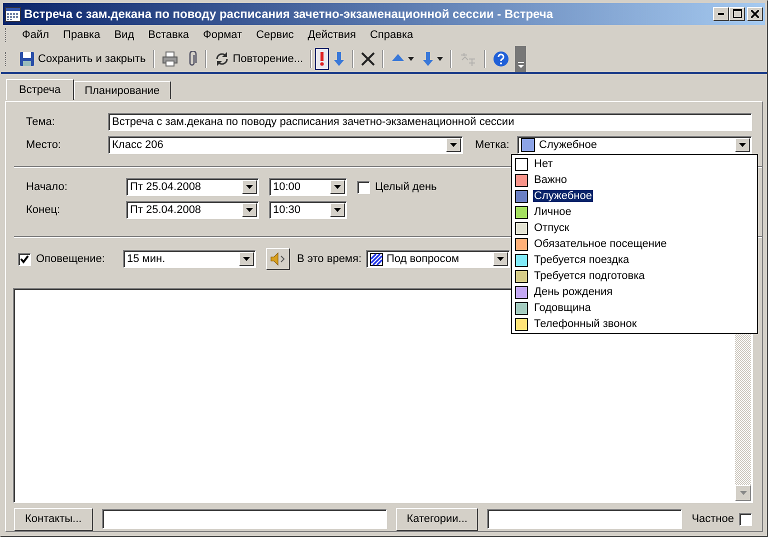  What do you see at coordinates (278, 259) in the screenshot?
I see `speaker-icon` at bounding box center [278, 259].